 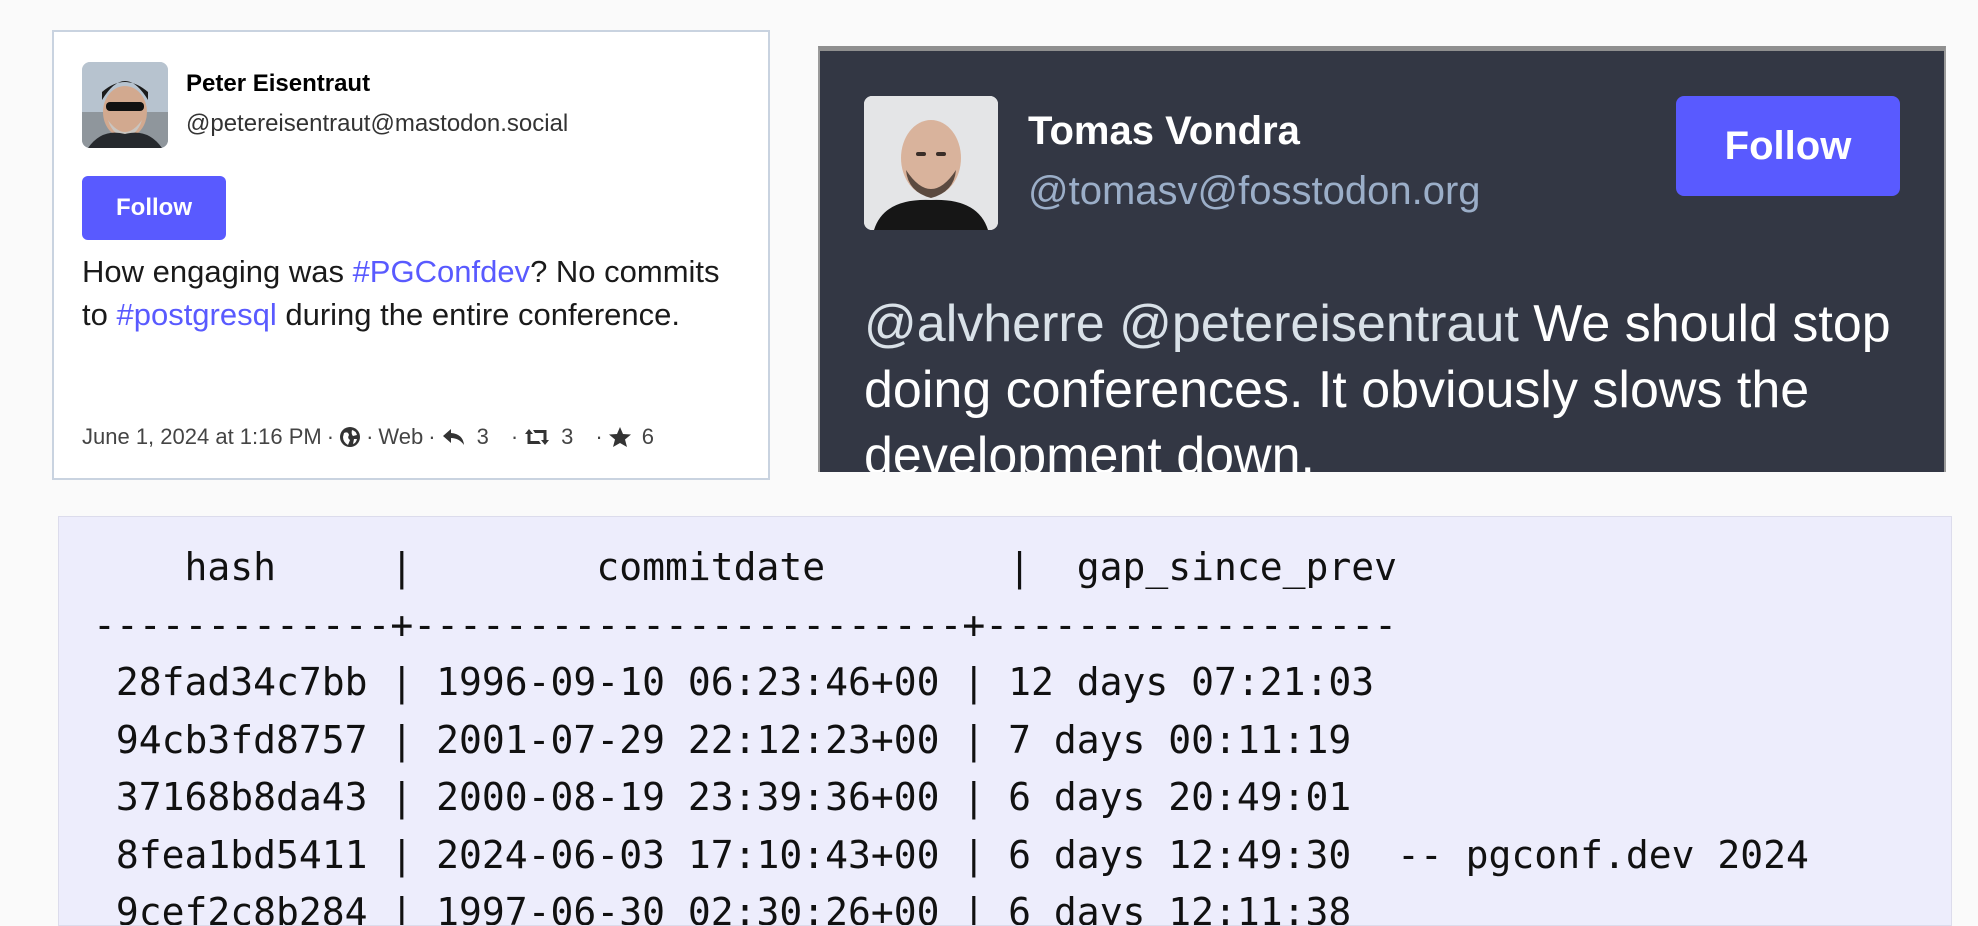 What do you see at coordinates (745, 567) in the screenshot?
I see `table-header: hash | commitdate | gap_since_prev` at bounding box center [745, 567].